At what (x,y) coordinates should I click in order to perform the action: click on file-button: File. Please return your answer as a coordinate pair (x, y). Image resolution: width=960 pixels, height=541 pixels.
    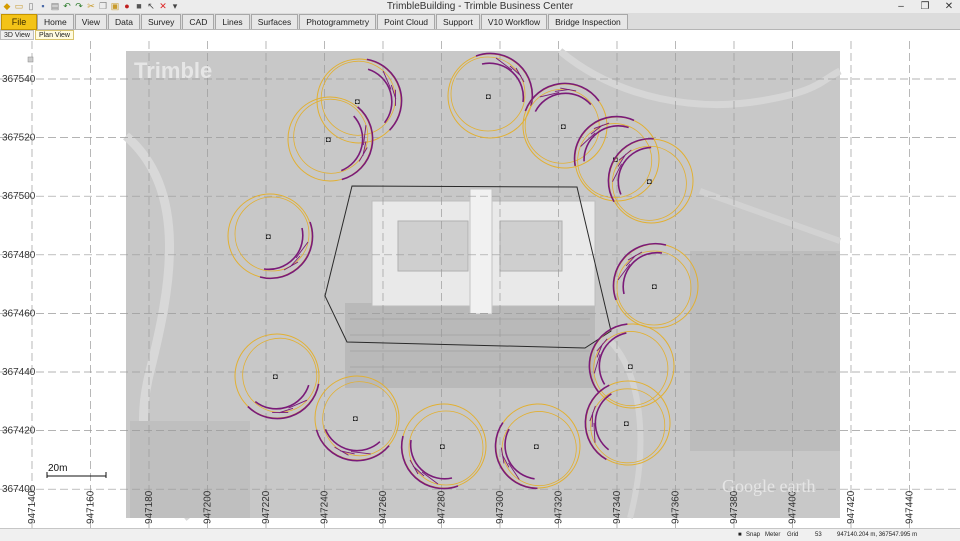
    Looking at the image, I should click on (19, 22).